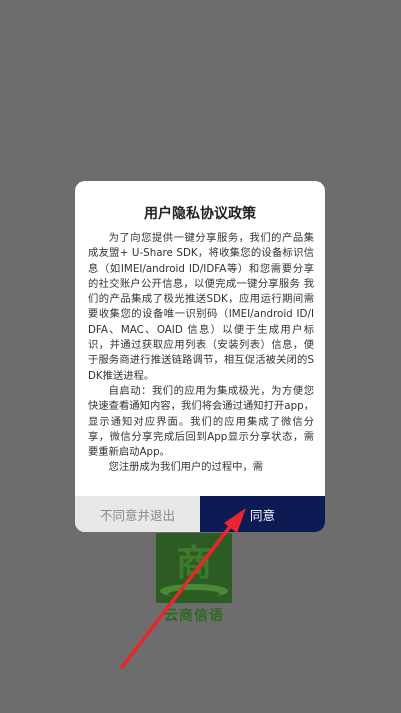 This screenshot has width=401, height=713. I want to click on dialog-title: 用户隐私协议政策, so click(200, 214).